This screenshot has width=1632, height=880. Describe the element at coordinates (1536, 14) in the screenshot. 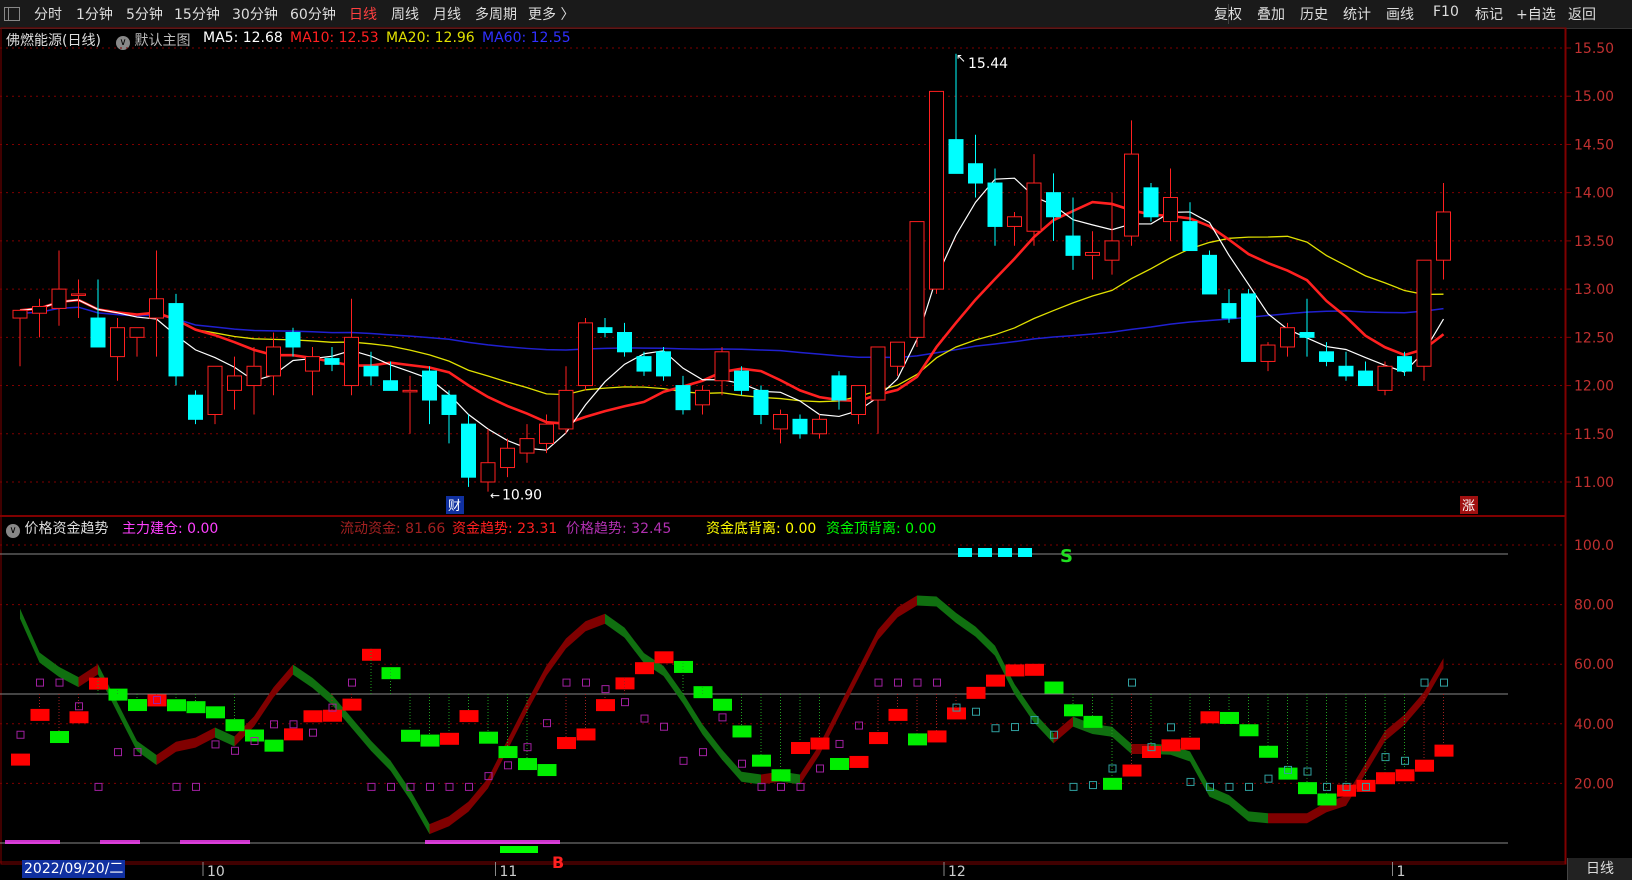

I see `toolbar-button-7: +自选` at that location.